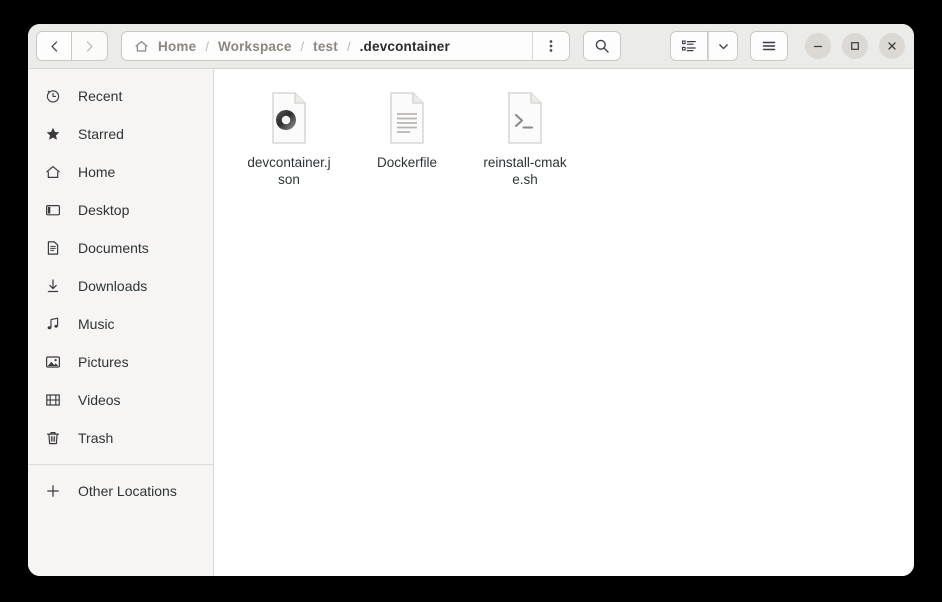  I want to click on breadcrumb-item-workspace: Workspace, so click(255, 46).